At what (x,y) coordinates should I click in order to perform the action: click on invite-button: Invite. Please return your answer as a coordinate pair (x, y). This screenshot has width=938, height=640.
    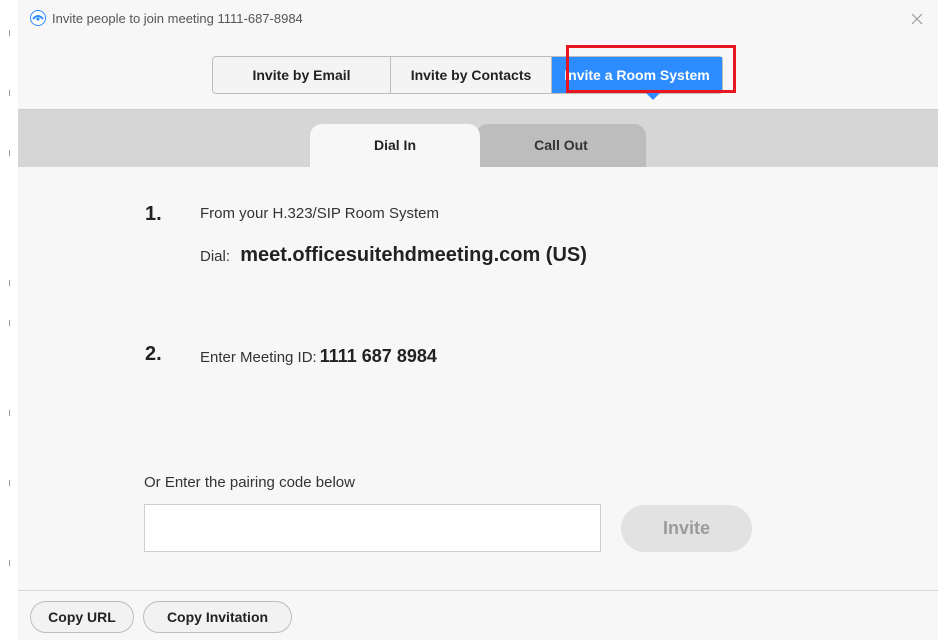
    Looking at the image, I should click on (686, 528).